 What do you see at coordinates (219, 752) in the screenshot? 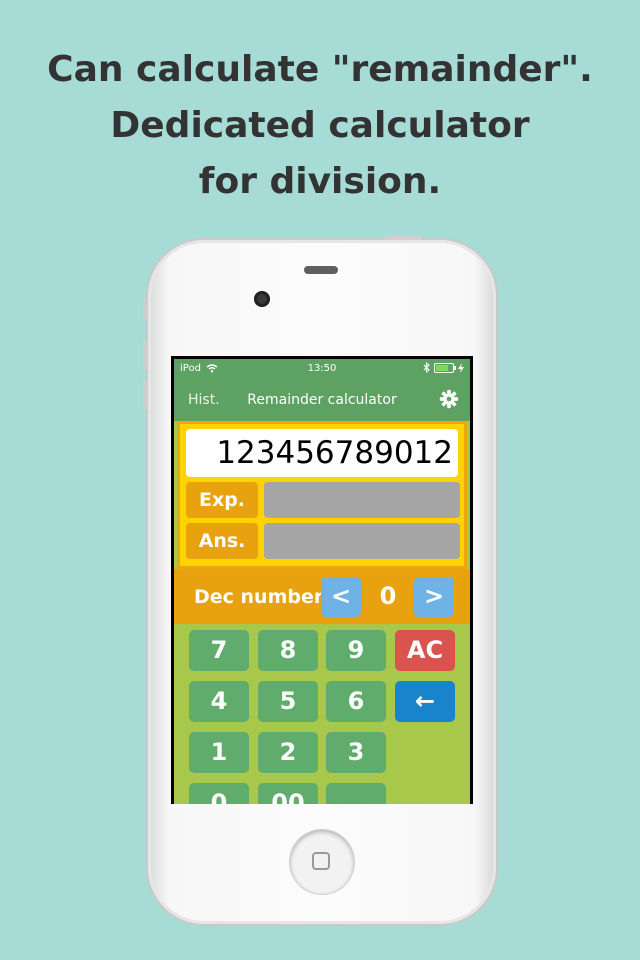
I see `key-1: 1` at bounding box center [219, 752].